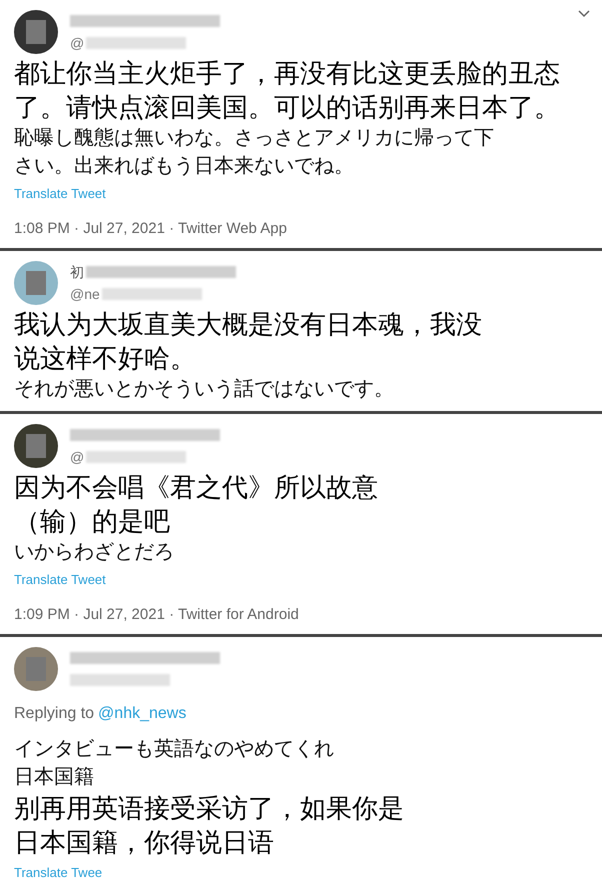  I want to click on tweet-text: 日本国籍, so click(54, 777).